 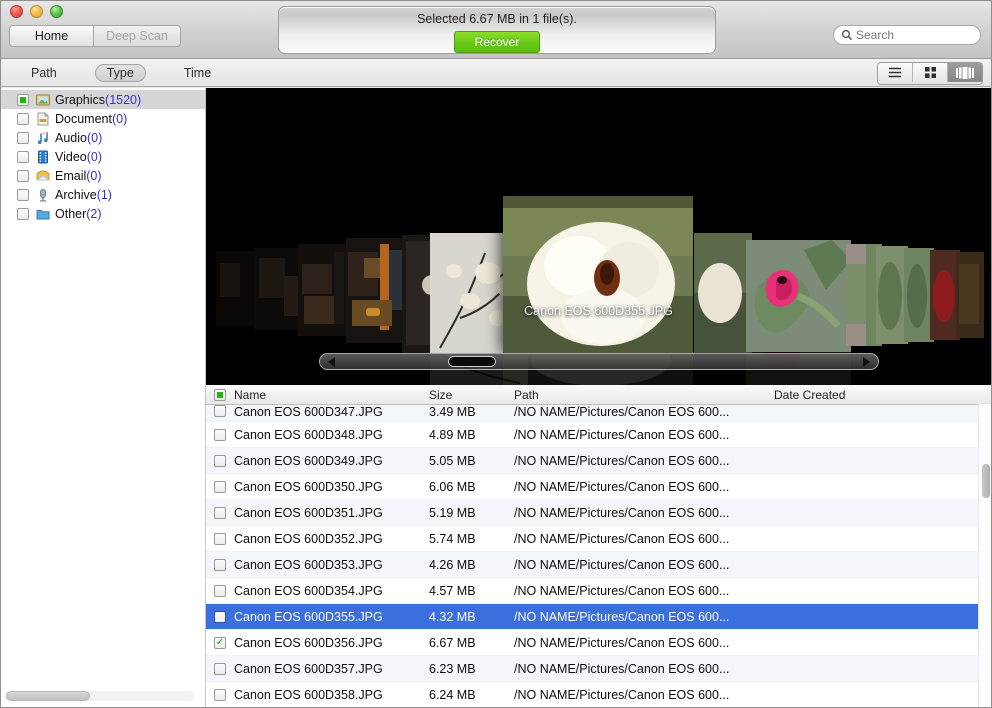 I want to click on coverflow-scrollbar, so click(x=599, y=361).